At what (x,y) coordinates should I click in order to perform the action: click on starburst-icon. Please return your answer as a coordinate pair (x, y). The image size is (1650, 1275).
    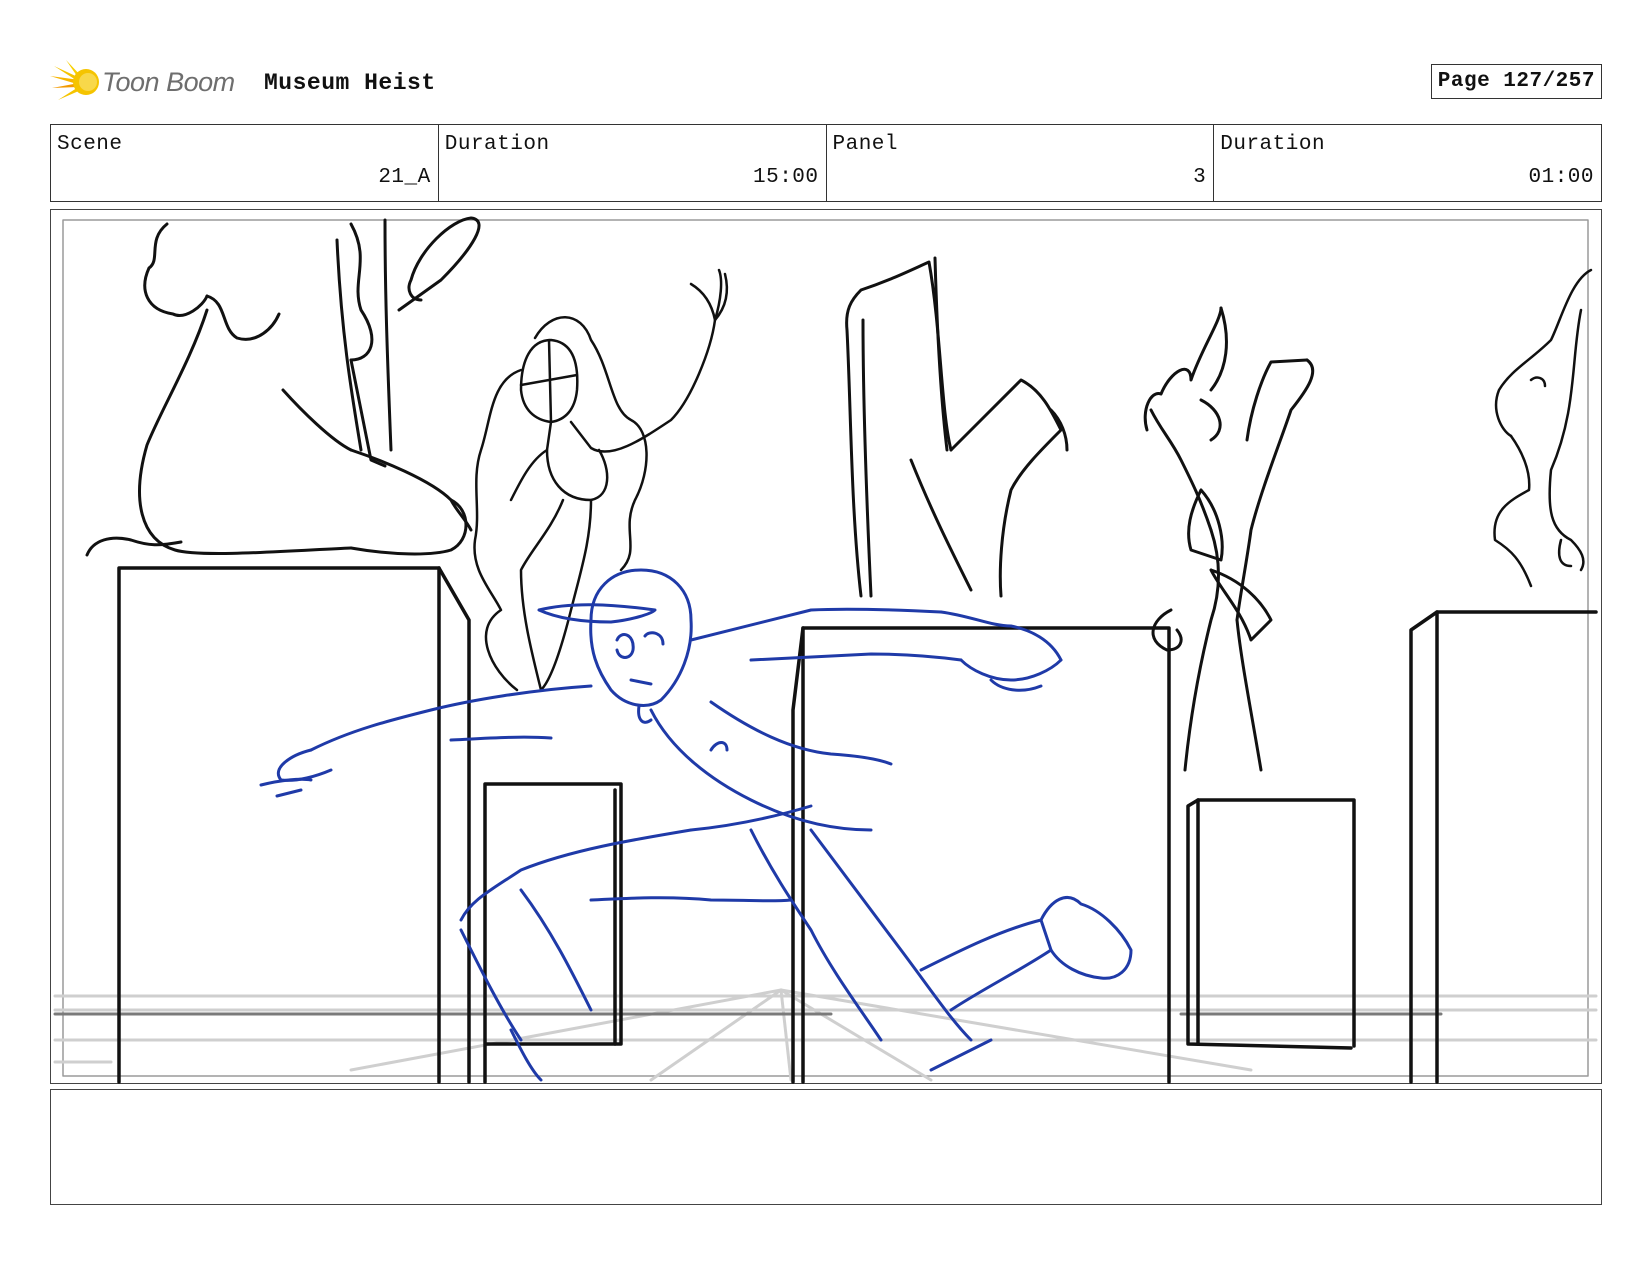
    Looking at the image, I should click on (74, 80).